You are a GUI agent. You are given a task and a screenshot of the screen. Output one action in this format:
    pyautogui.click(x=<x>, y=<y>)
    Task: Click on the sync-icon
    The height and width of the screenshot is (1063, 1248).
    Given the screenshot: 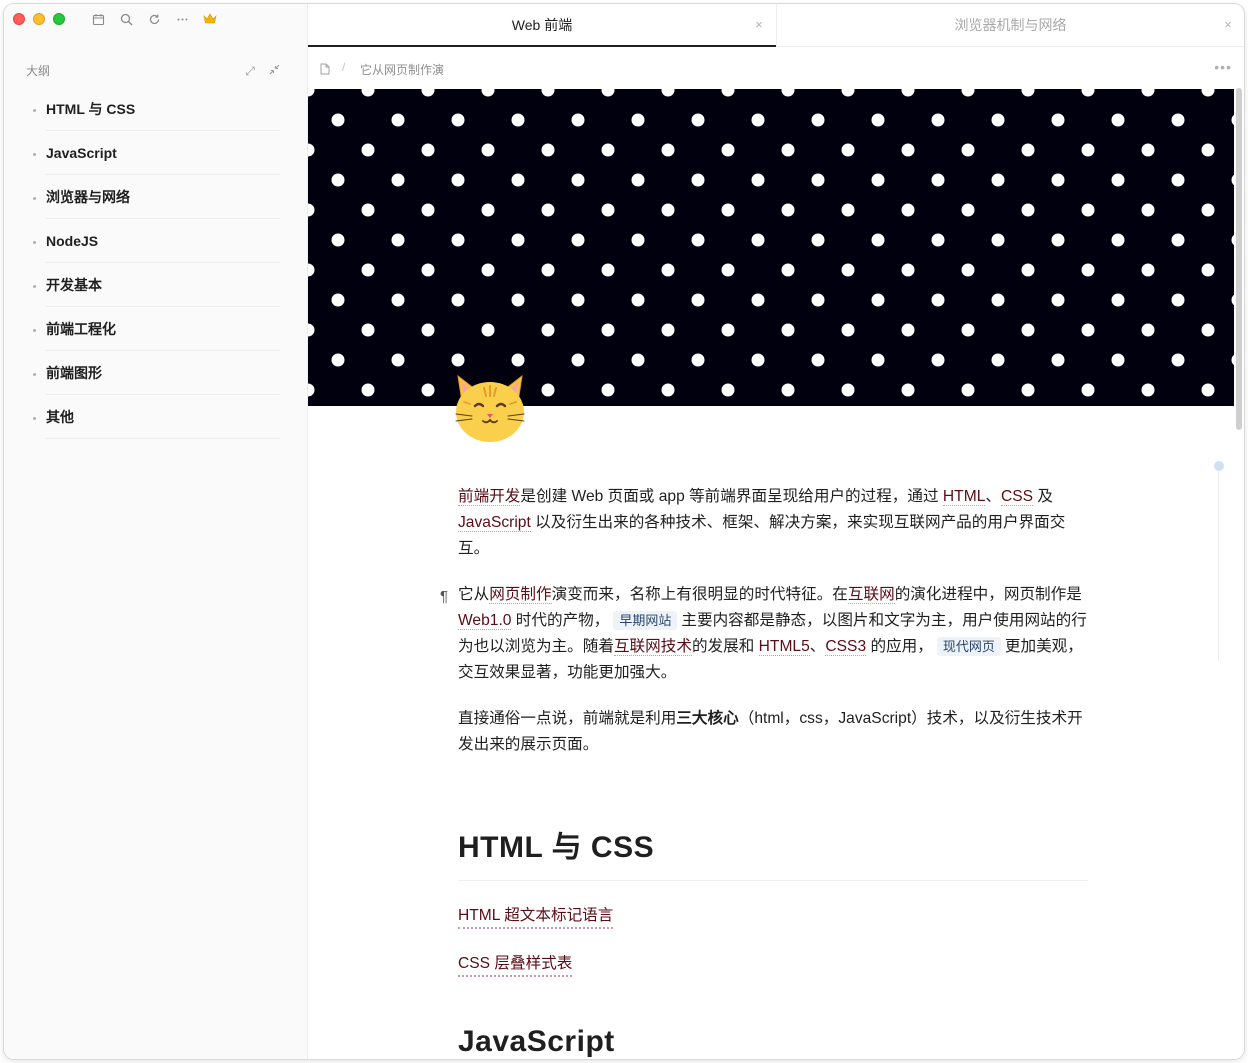 What is the action you would take?
    pyautogui.click(x=154, y=19)
    